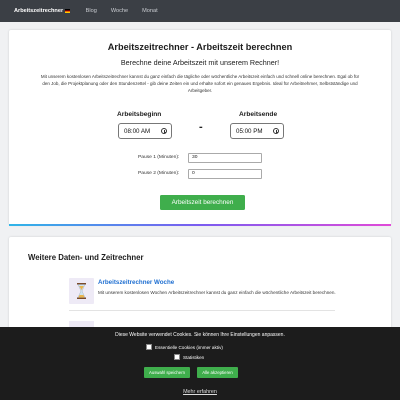 Image resolution: width=400 pixels, height=400 pixels. Describe the element at coordinates (200, 225) in the screenshot. I see `gradient-divider` at that location.